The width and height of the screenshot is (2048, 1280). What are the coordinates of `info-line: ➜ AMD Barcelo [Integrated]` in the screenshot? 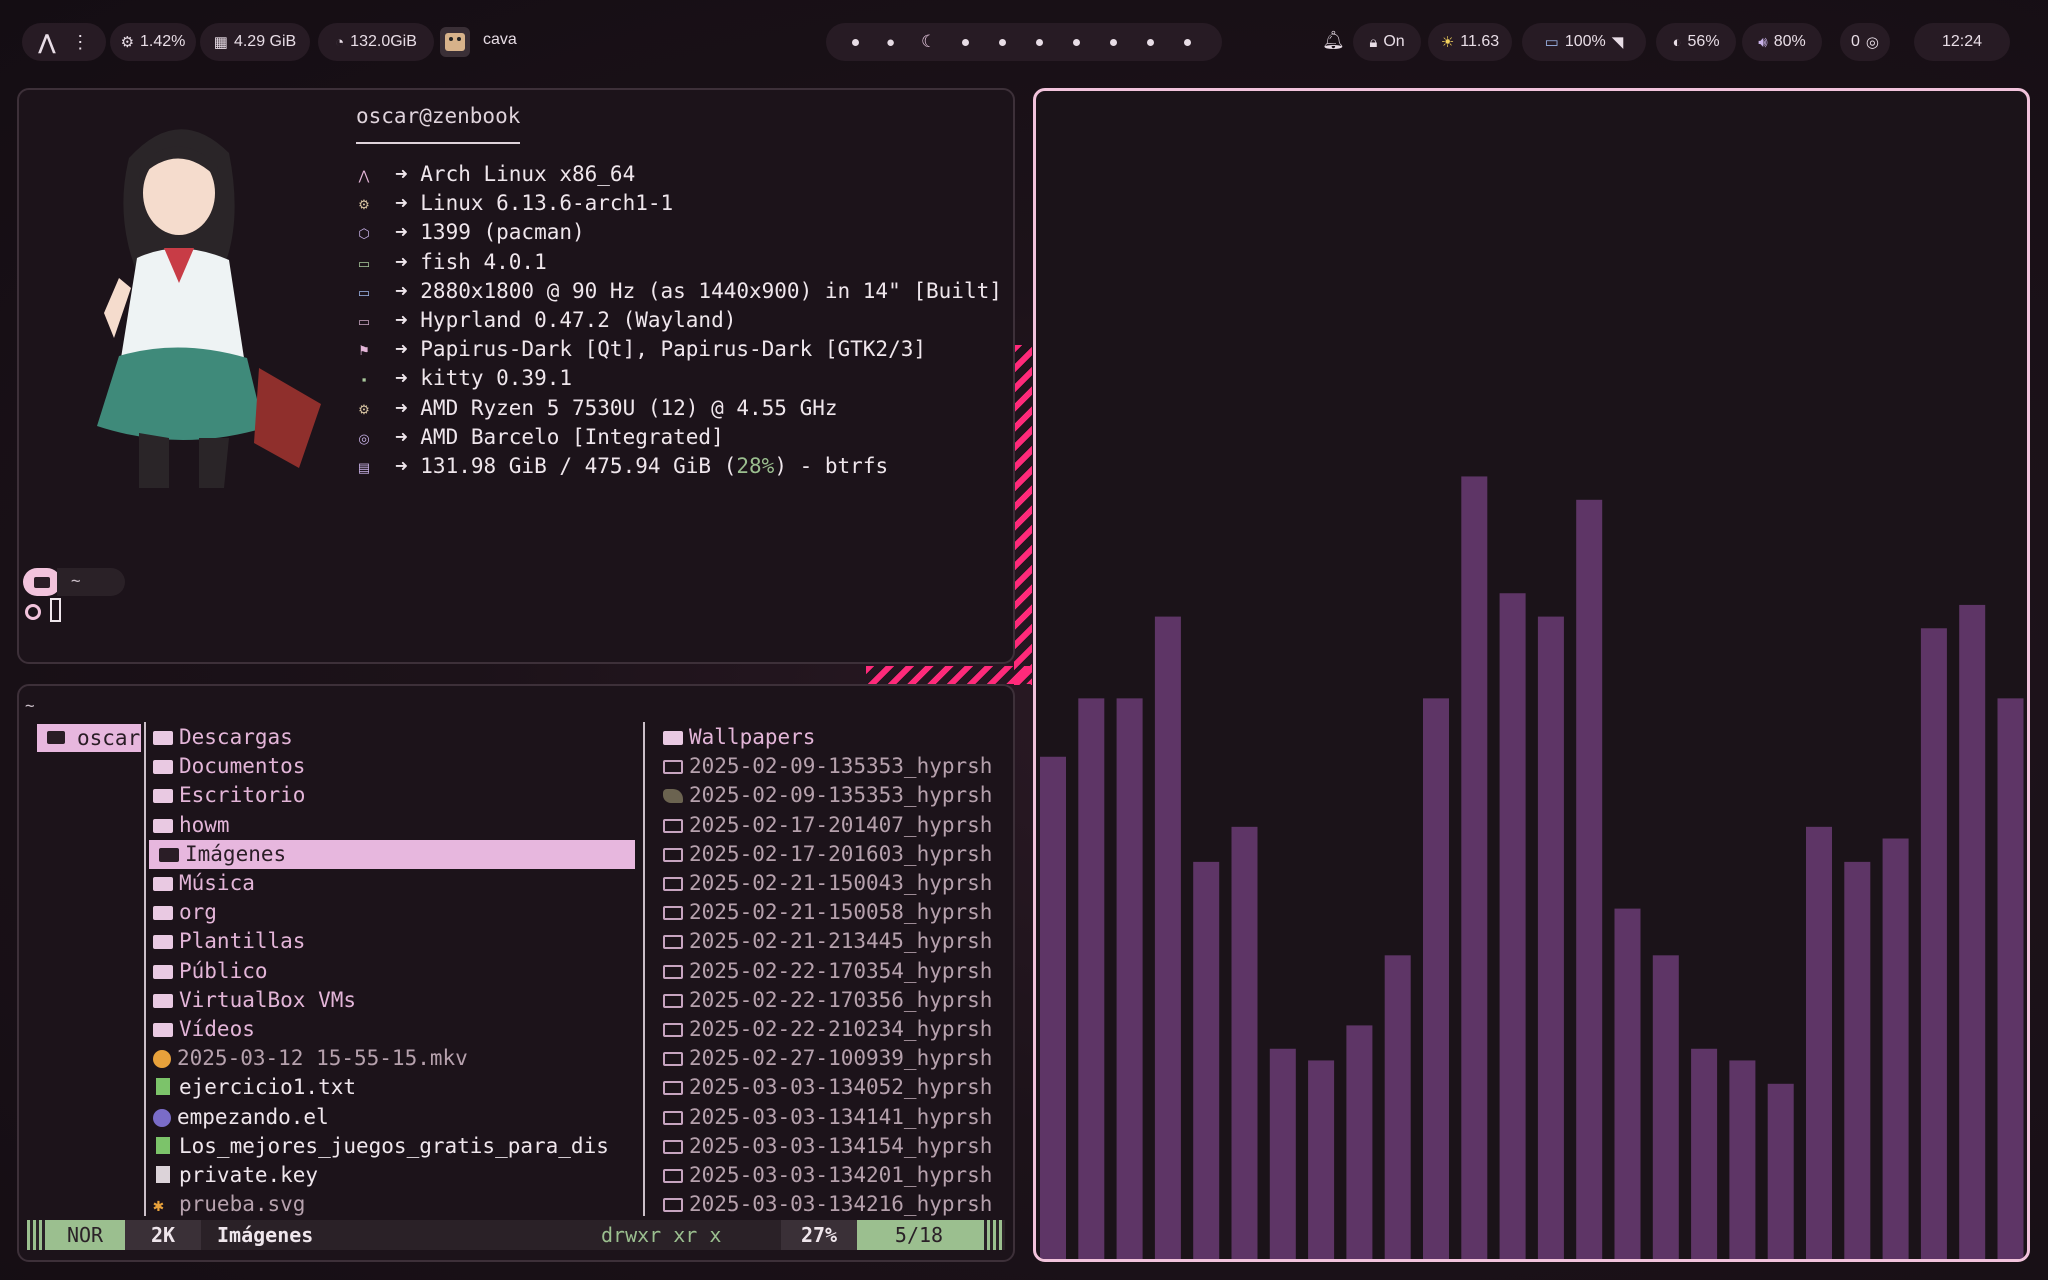 It's located at (559, 436).